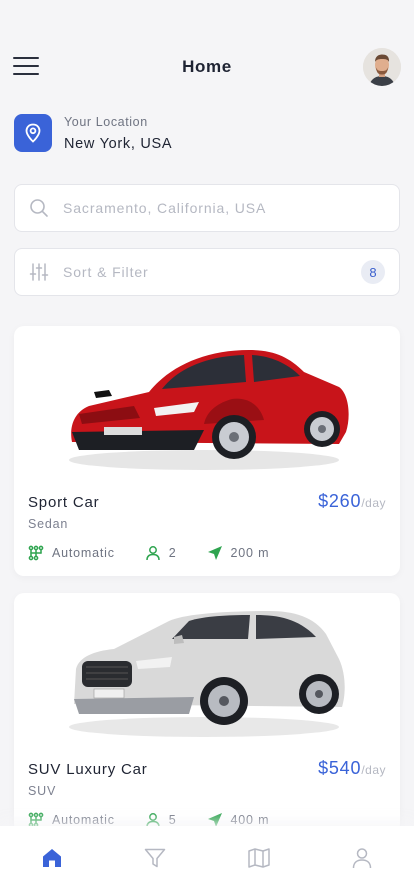 The width and height of the screenshot is (414, 896). I want to click on map-icon, so click(259, 858).